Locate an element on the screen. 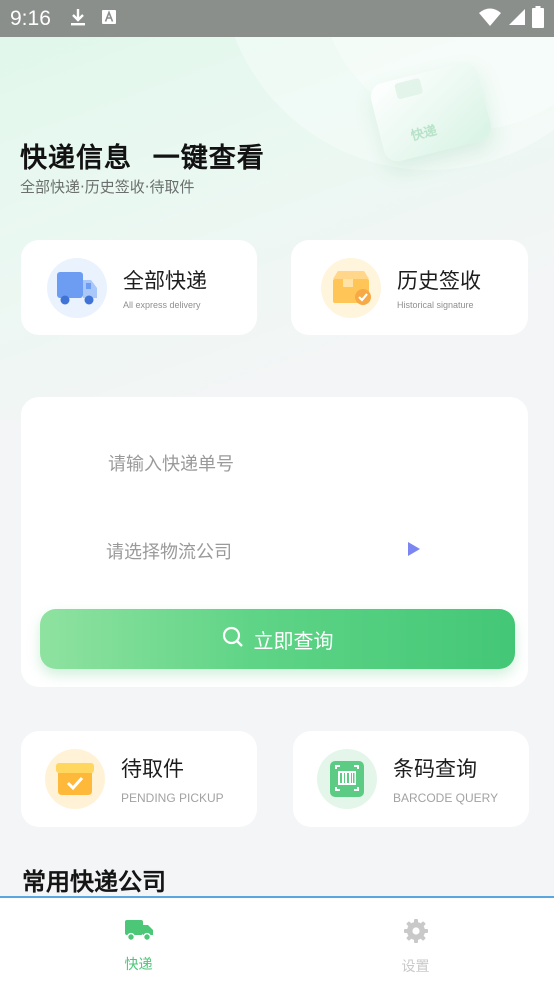 The height and width of the screenshot is (984, 554). query-button-label: 立即查询 is located at coordinates (293, 640).